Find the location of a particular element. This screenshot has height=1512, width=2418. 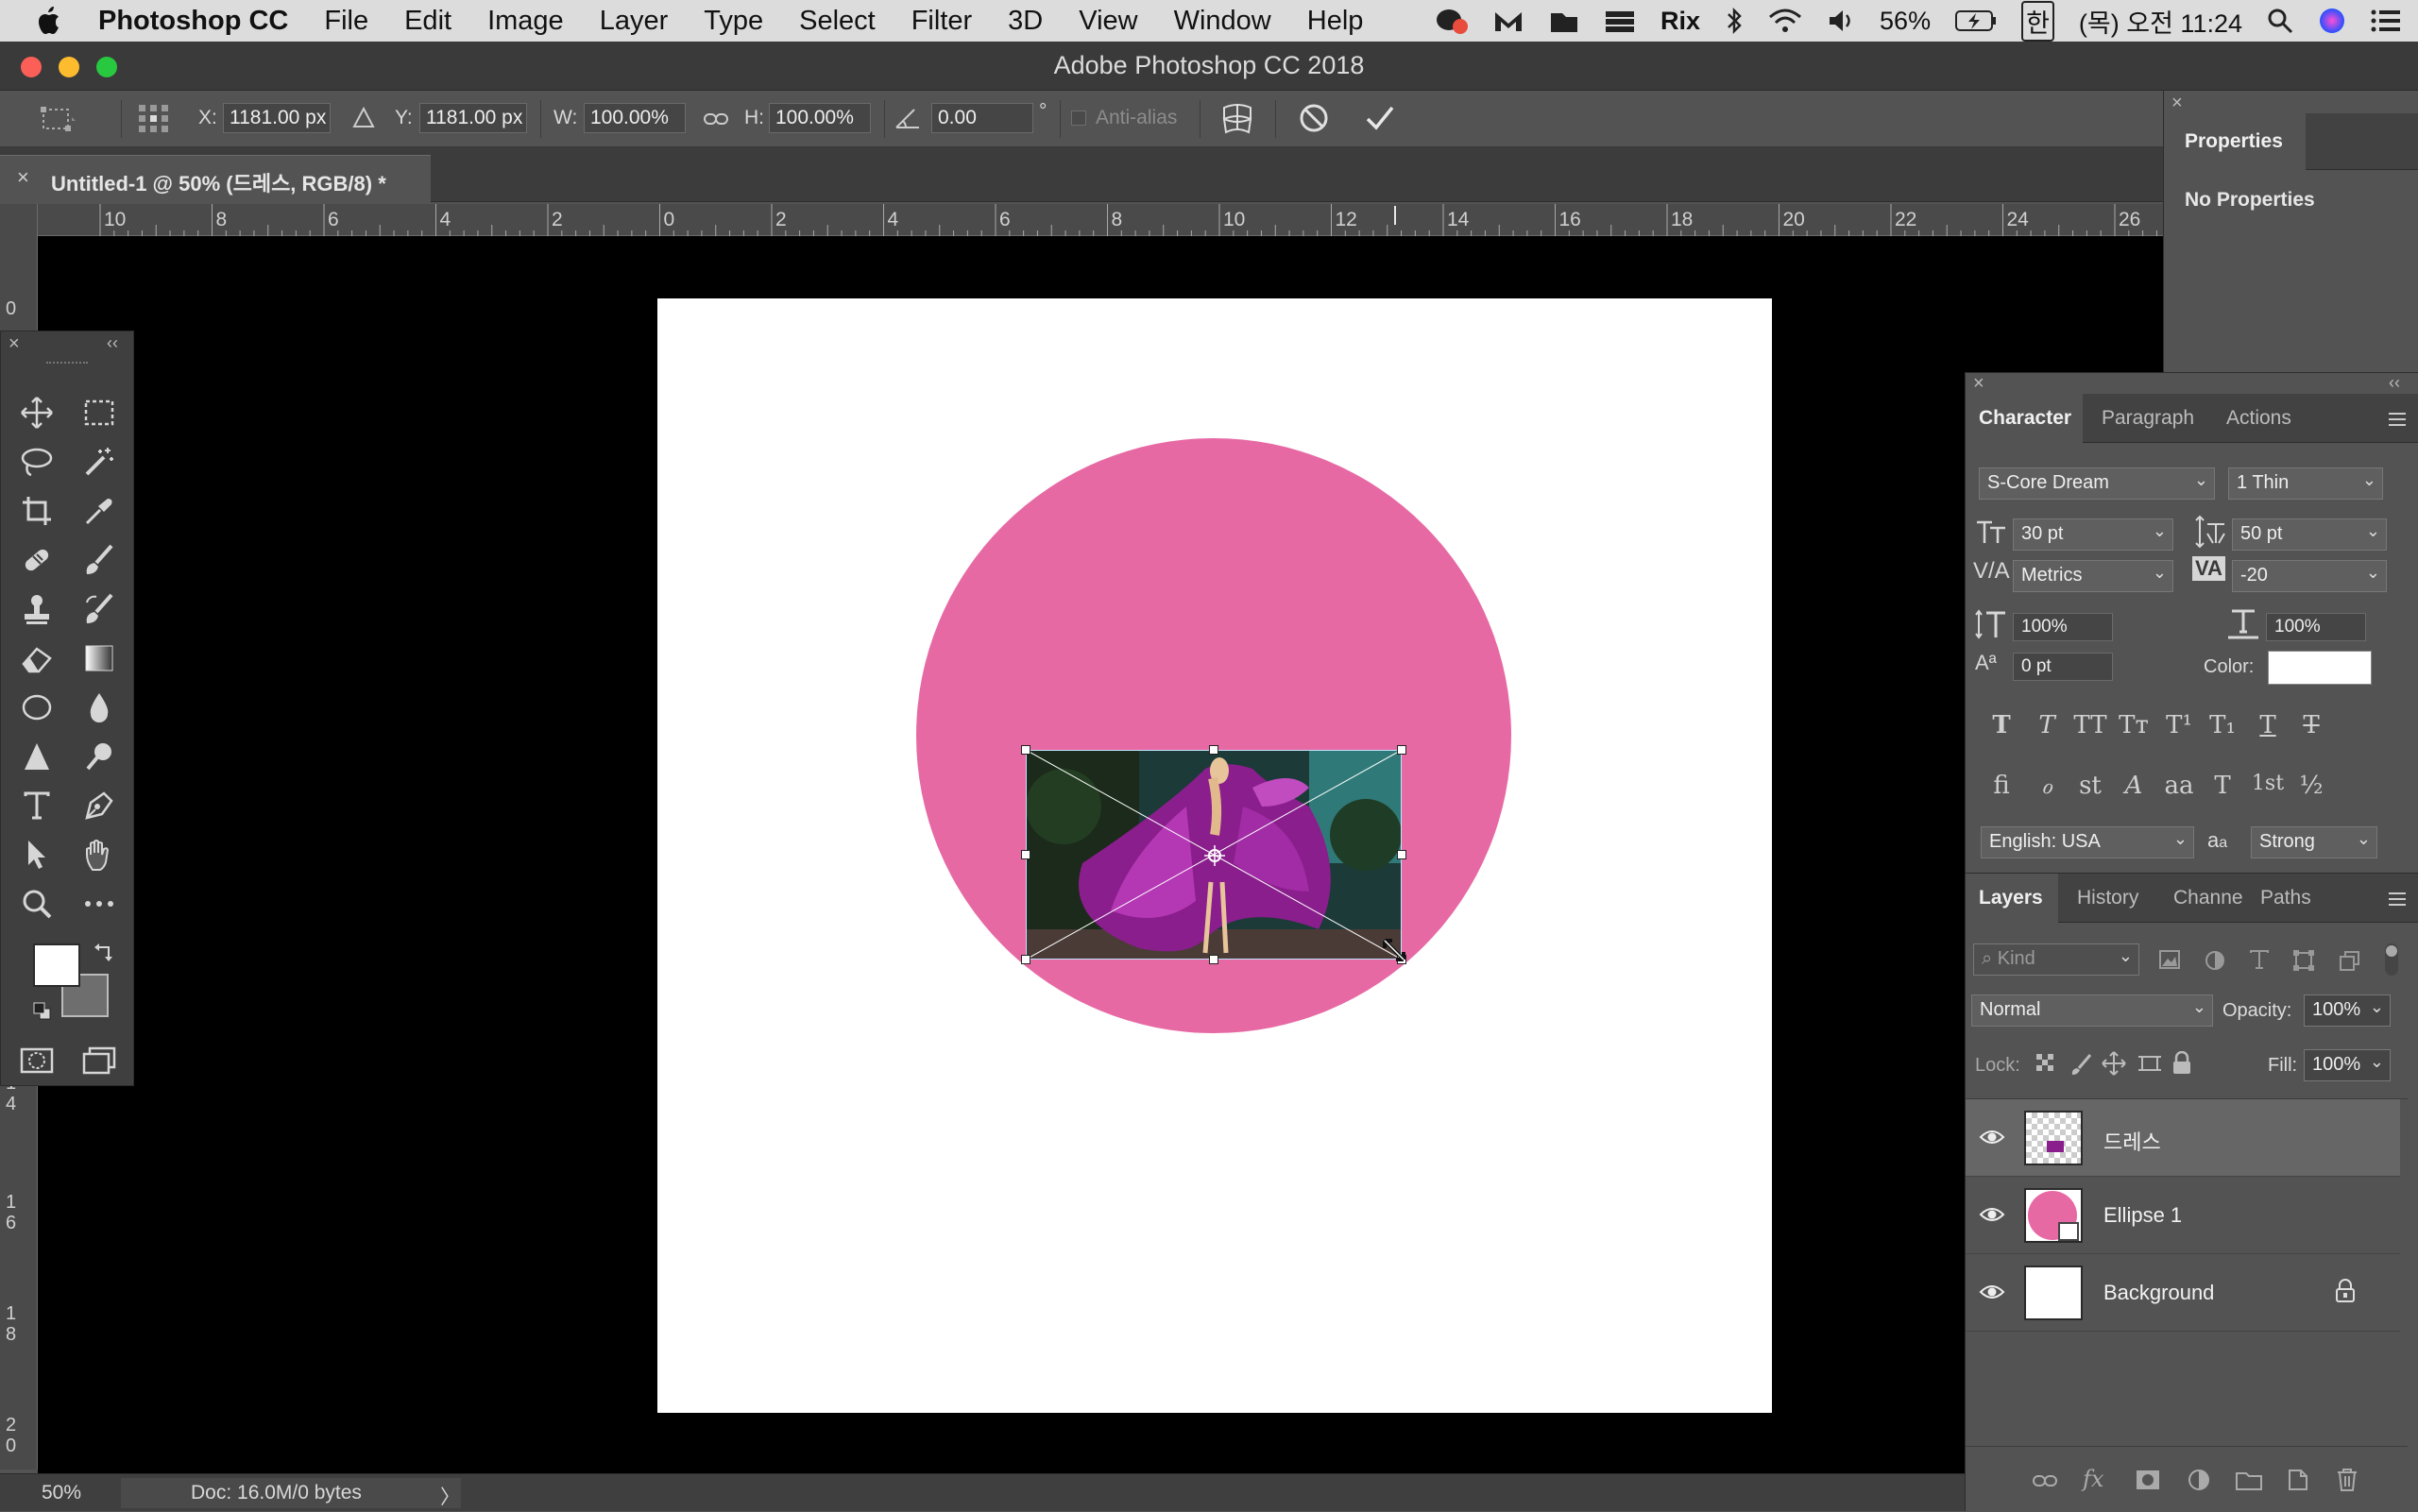

discretionary-ligatures-button: st is located at coordinates (2090, 786).